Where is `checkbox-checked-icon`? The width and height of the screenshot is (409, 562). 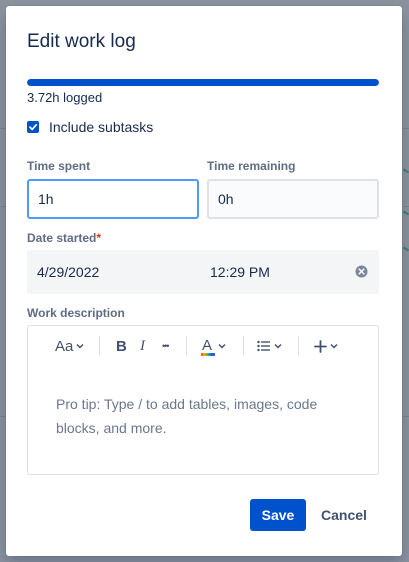
checkbox-checked-icon is located at coordinates (33, 127).